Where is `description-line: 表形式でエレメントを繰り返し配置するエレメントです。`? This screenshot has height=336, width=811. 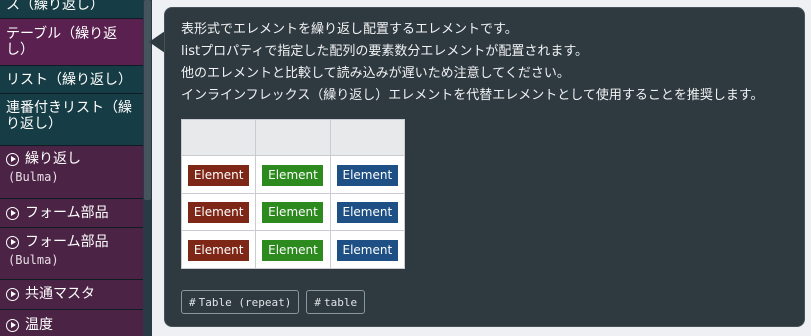 description-line: 表形式でエレメントを繰り返し配置するエレメントです。 is located at coordinates (349, 29).